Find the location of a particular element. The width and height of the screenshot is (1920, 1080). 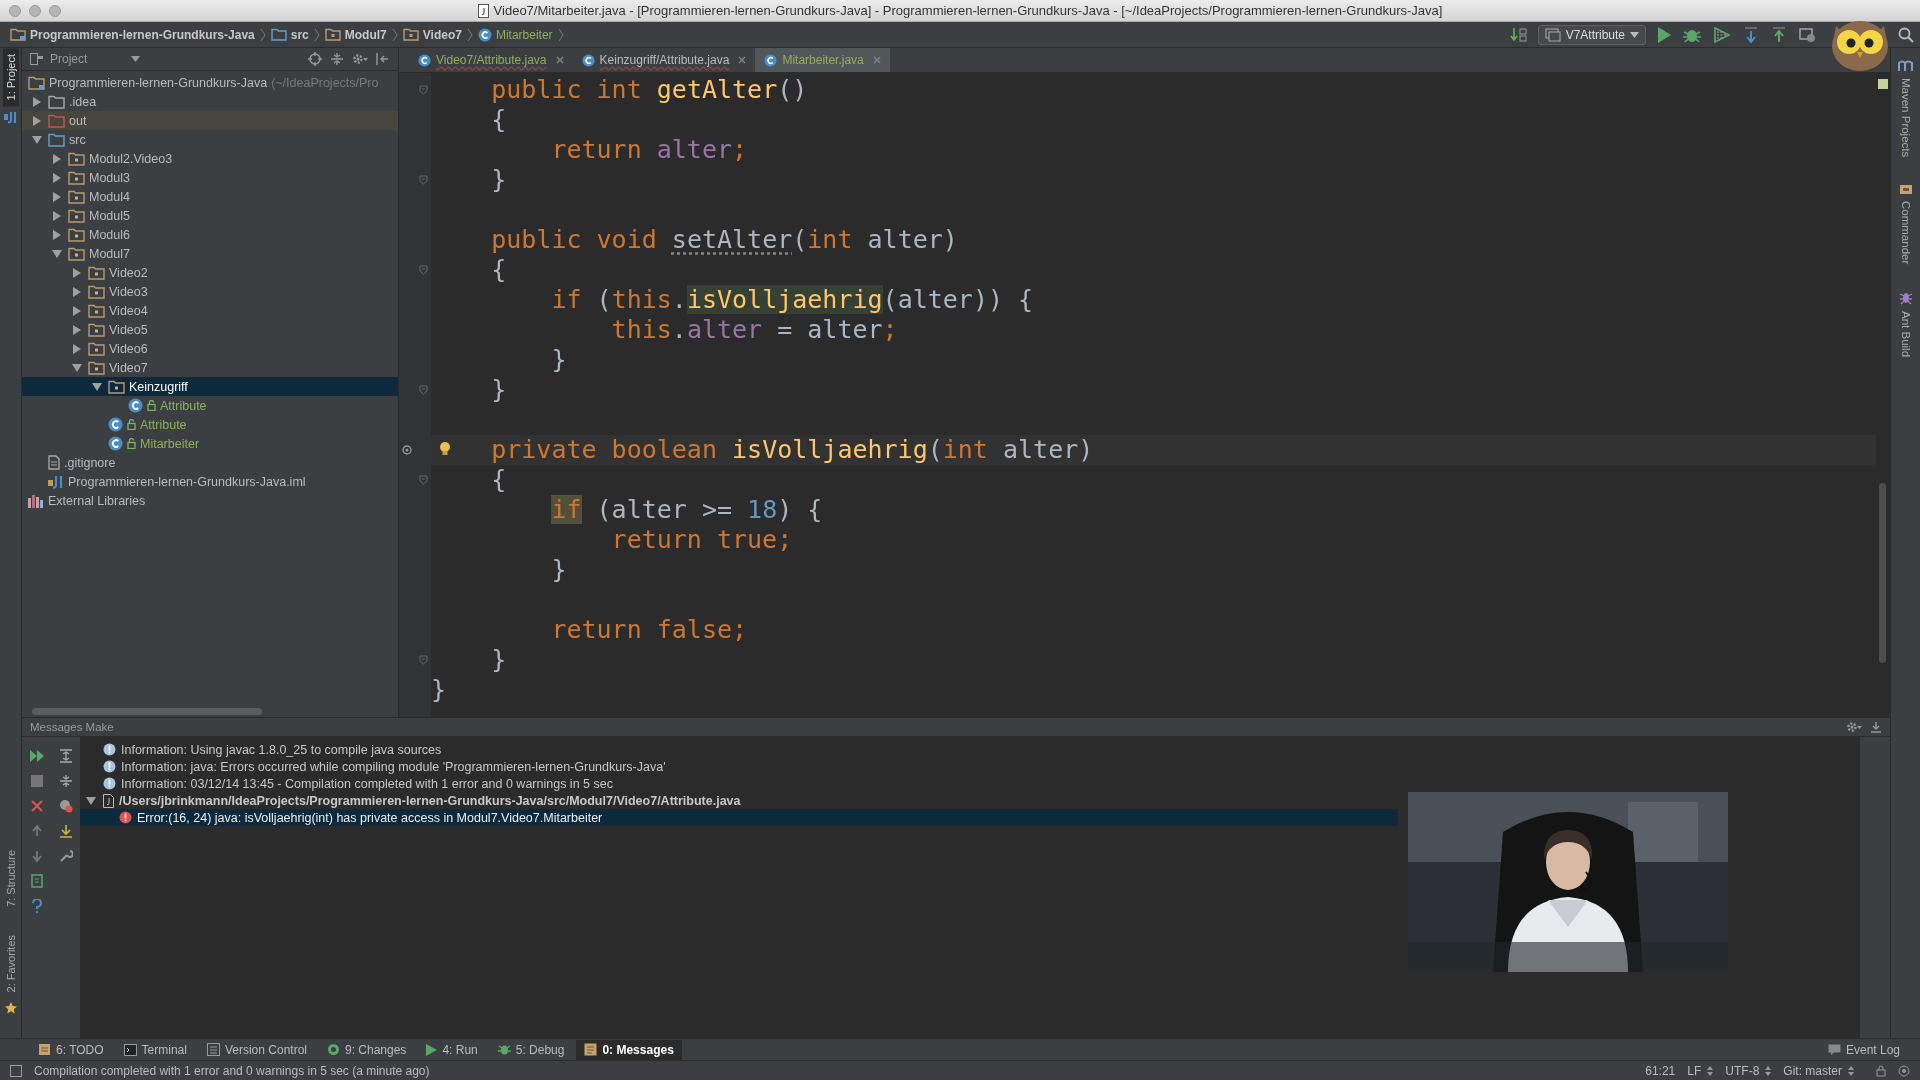

tool-window-tab: 7: Structure is located at coordinates (10, 878).